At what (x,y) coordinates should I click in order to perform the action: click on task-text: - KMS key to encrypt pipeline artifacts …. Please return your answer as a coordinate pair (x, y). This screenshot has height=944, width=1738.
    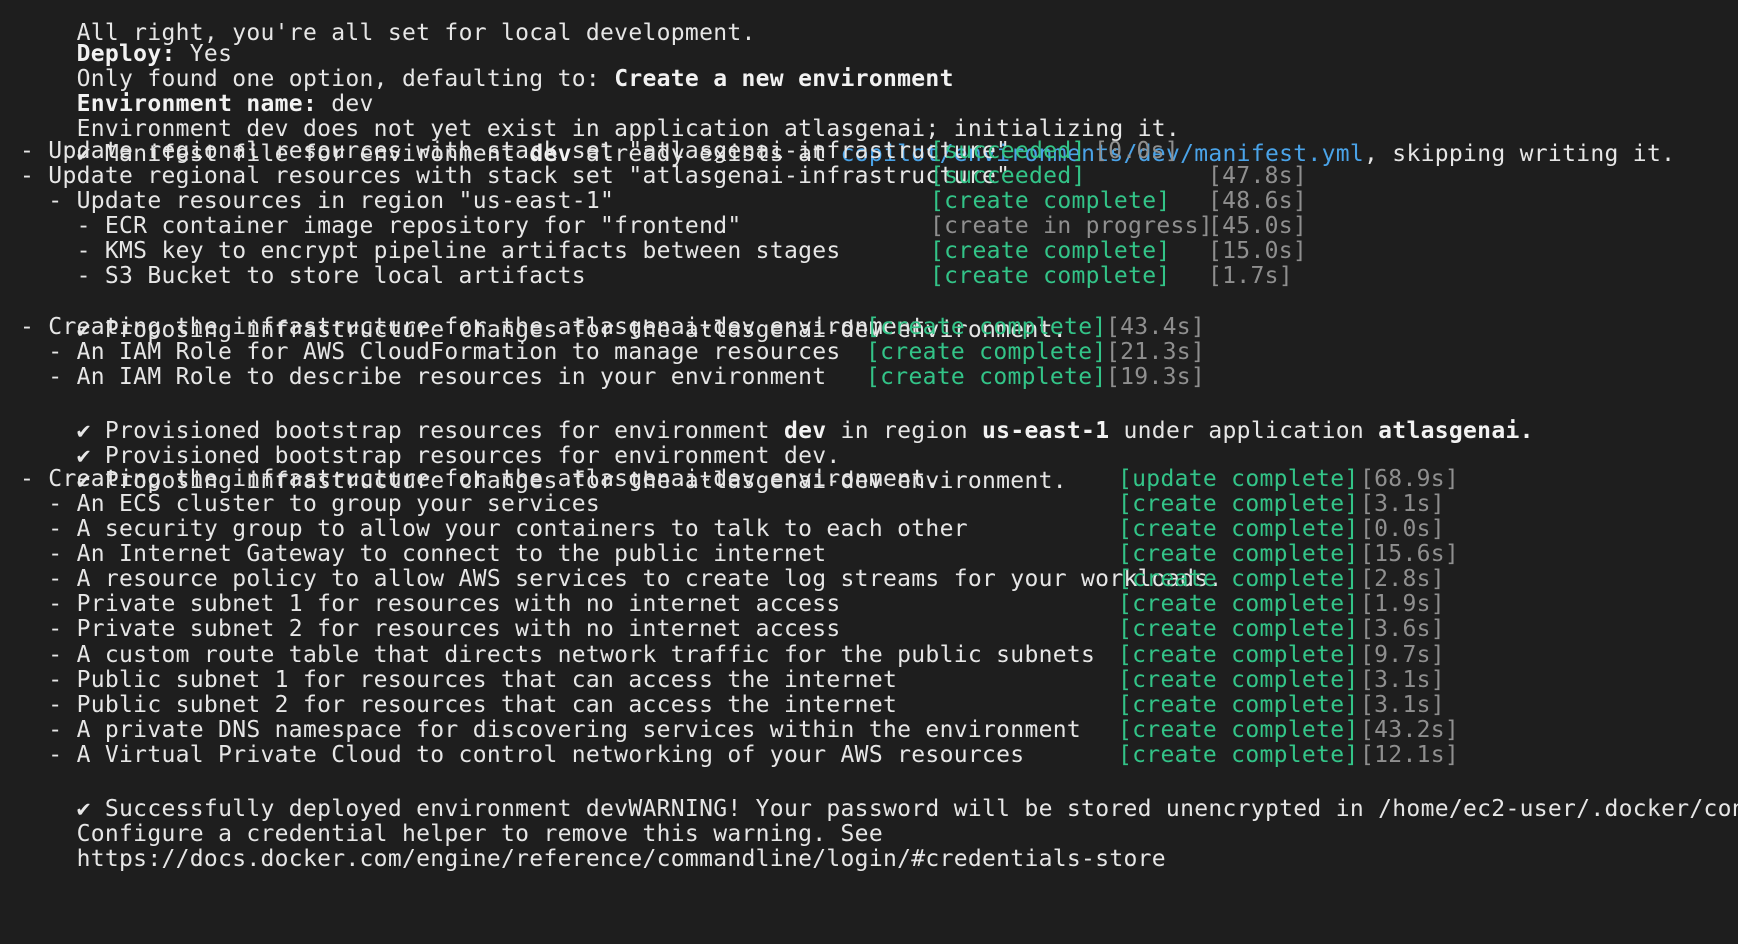
    Looking at the image, I should click on (430, 251).